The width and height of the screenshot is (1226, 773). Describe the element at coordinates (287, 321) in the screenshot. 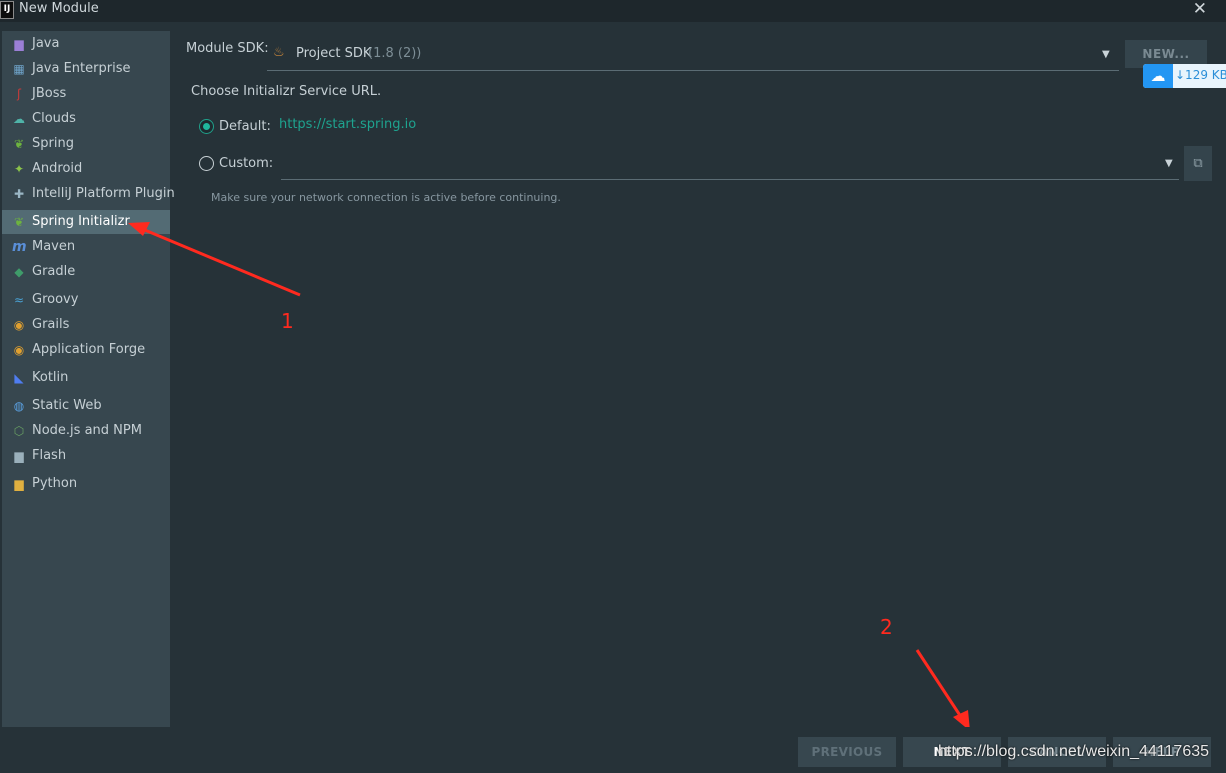

I see `annotation-step-1: 1` at that location.